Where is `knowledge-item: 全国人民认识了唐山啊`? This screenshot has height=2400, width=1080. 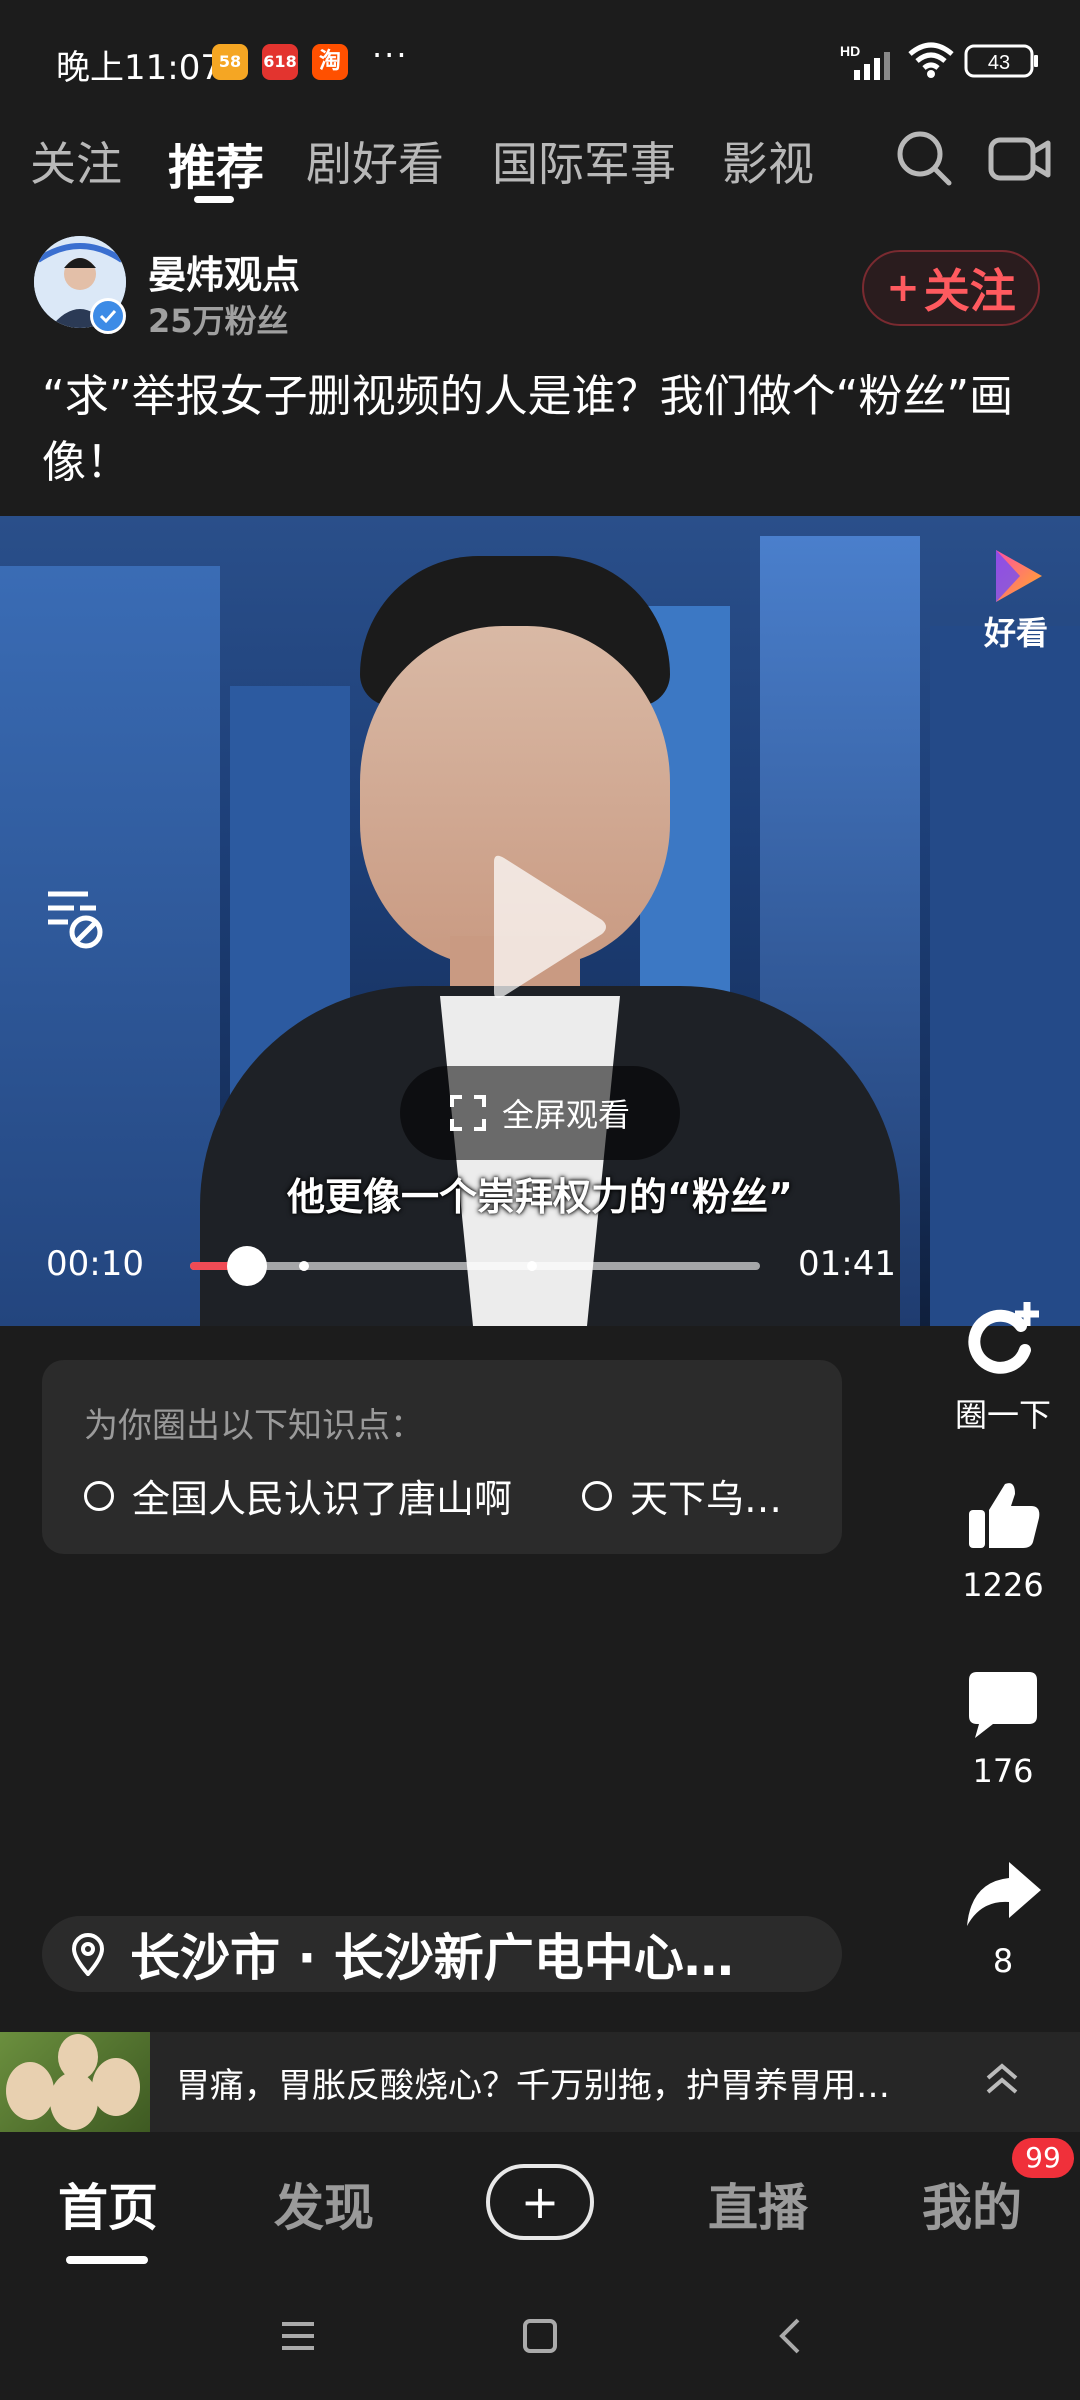
knowledge-item: 全国人民认识了唐山啊 is located at coordinates (298, 1495).